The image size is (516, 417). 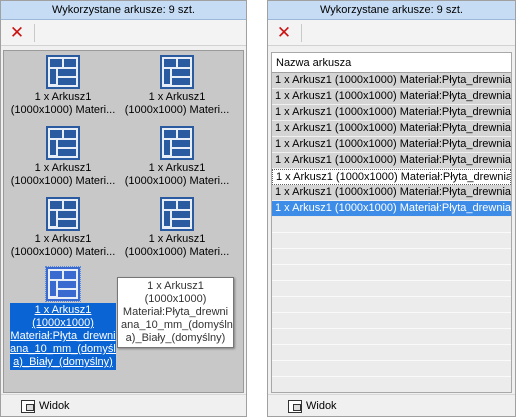 I want to click on column-header-sheet-name: Nazwa arkusza, so click(x=391, y=63).